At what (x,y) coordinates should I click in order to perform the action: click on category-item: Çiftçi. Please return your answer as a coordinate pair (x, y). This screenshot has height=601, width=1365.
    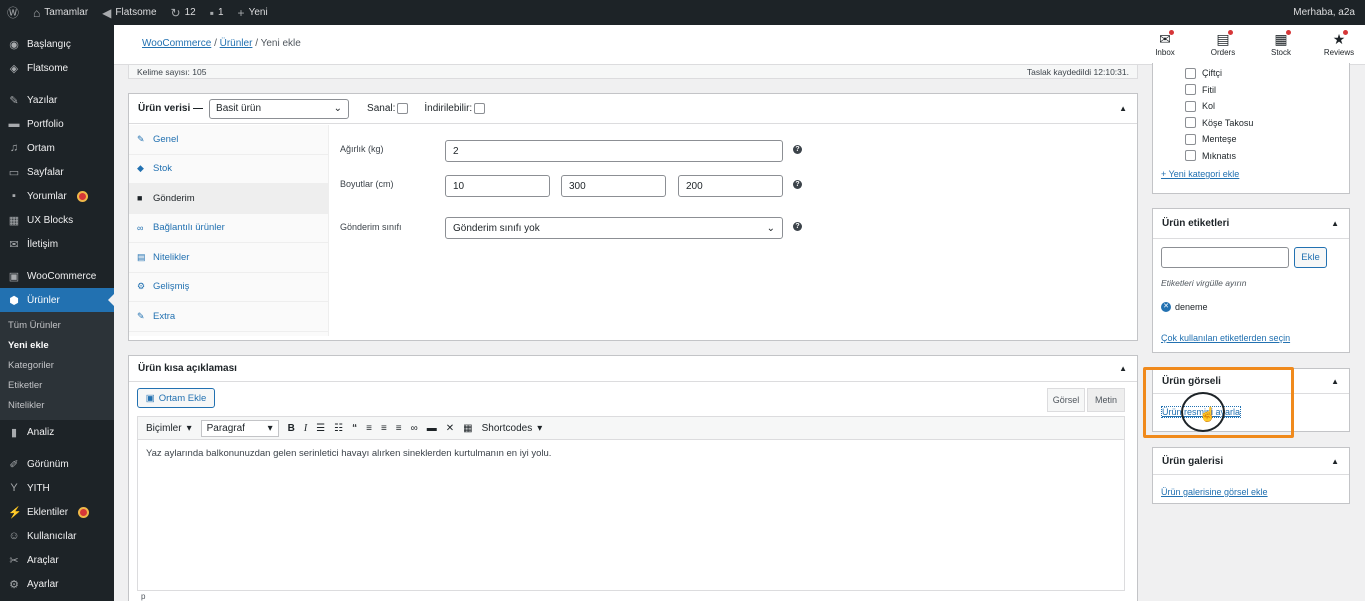
    Looking at the image, I should click on (1251, 73).